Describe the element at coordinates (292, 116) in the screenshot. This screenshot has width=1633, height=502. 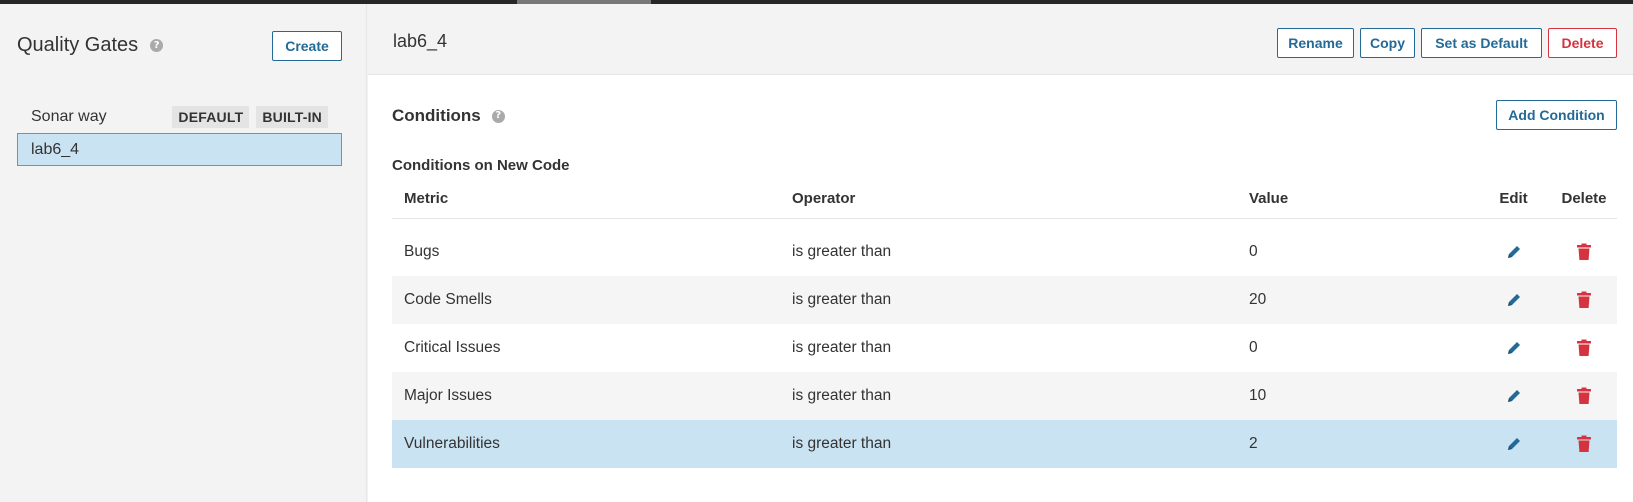
I see `built-in-badge: BUILT-IN` at that location.